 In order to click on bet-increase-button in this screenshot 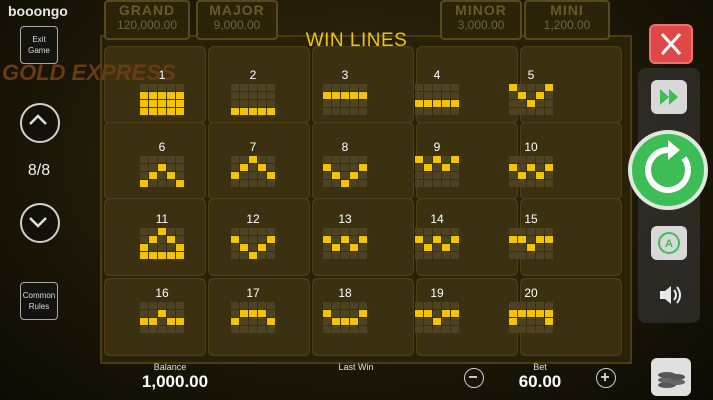, I will do `click(606, 378)`.